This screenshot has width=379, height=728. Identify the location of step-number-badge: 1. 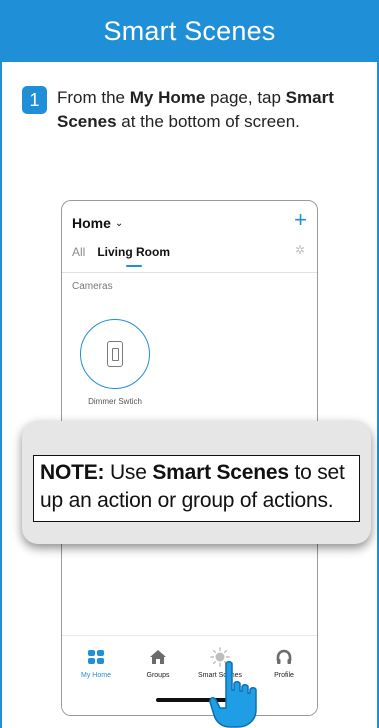
(34, 100).